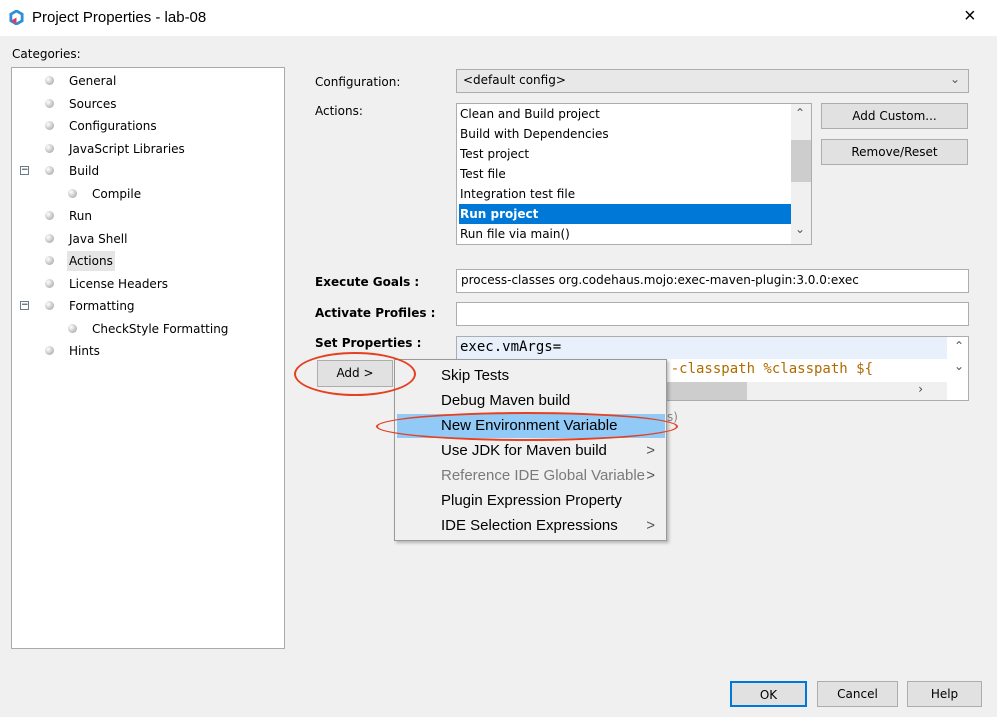  What do you see at coordinates (81, 216) in the screenshot?
I see `category-label: Run` at bounding box center [81, 216].